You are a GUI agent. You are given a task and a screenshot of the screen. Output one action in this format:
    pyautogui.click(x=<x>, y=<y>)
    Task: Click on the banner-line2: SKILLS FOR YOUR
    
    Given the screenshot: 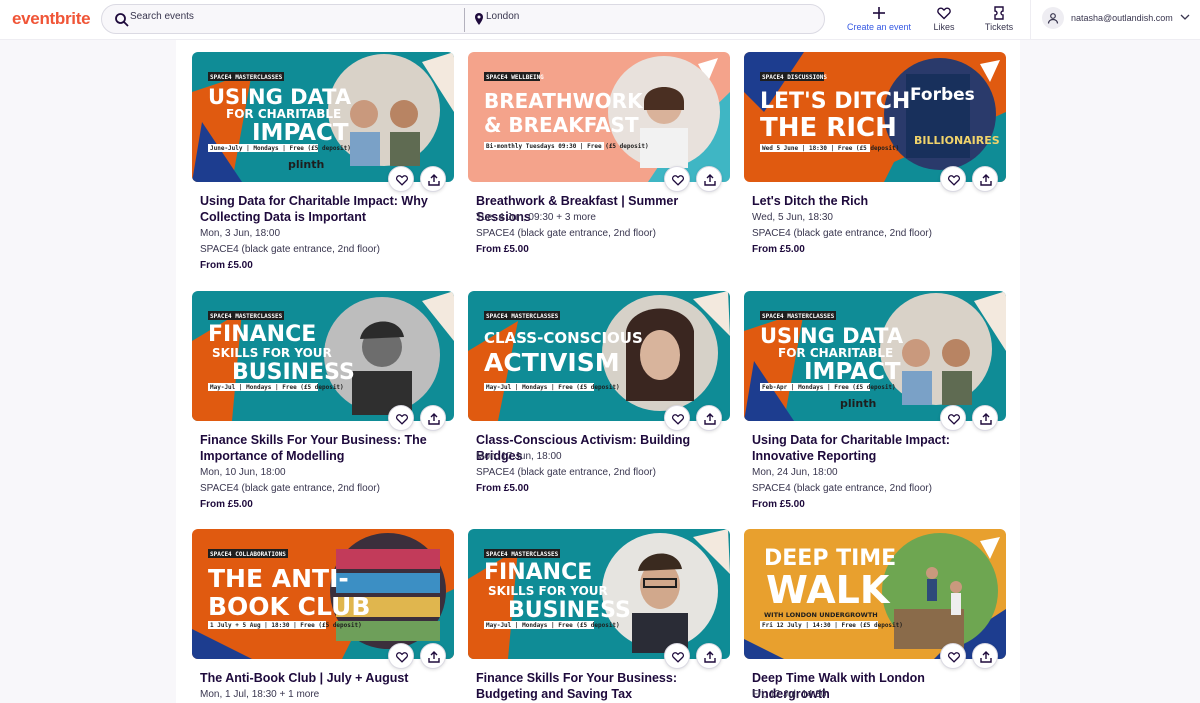 What is the action you would take?
    pyautogui.click(x=272, y=353)
    